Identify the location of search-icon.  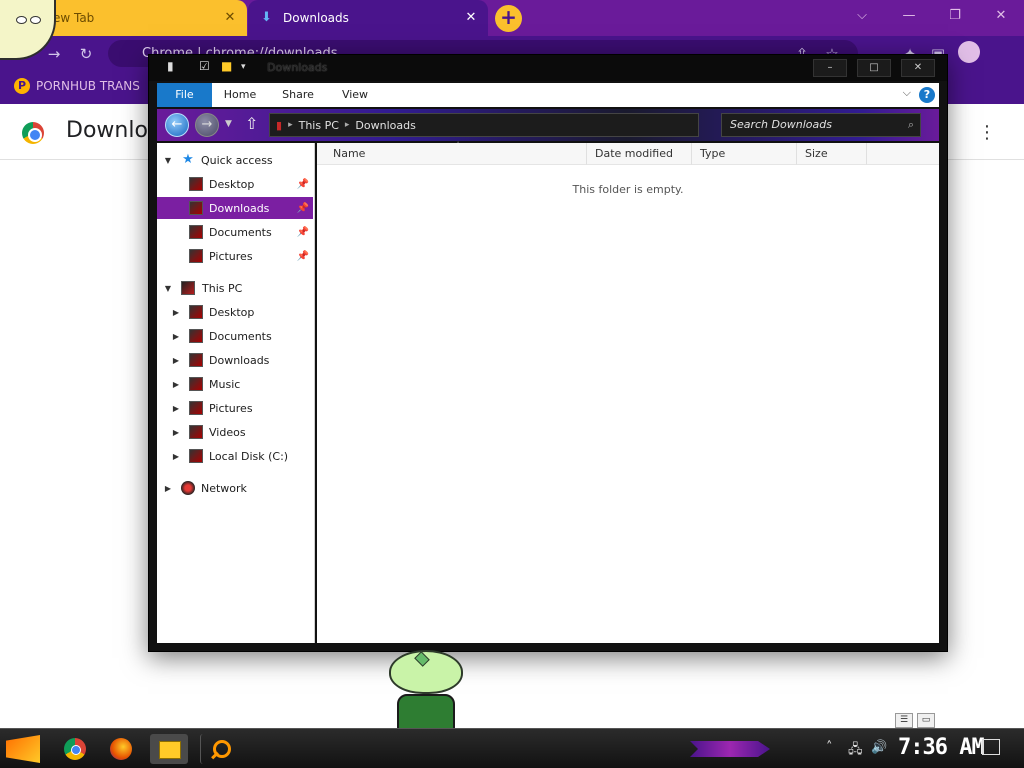
(219, 749).